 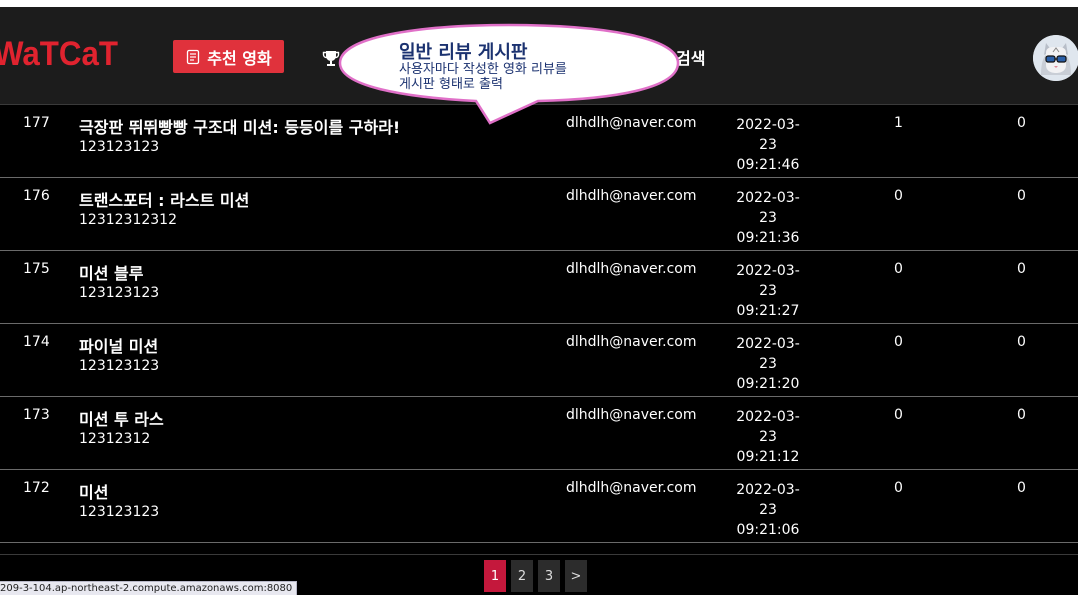 I want to click on review-title: 미션, so click(x=93, y=491).